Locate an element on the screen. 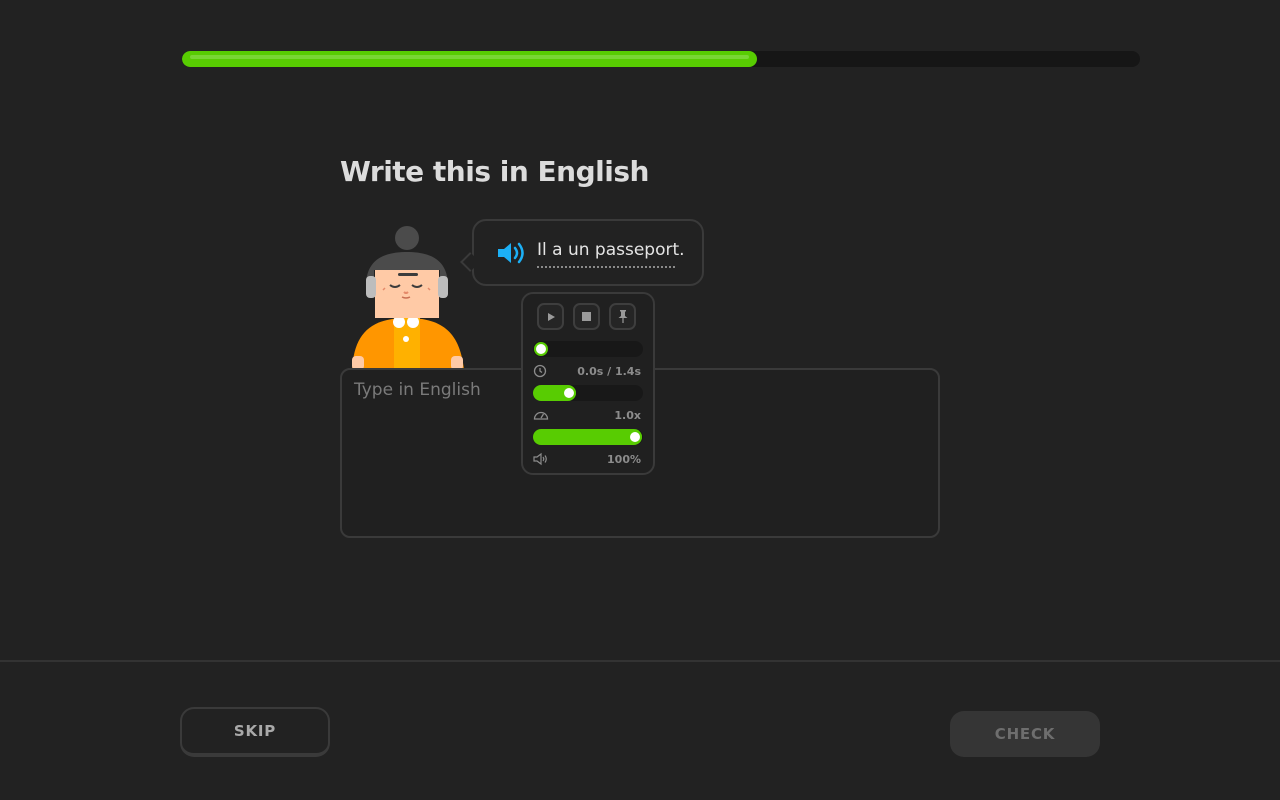  page-title: Write this in English is located at coordinates (494, 171).